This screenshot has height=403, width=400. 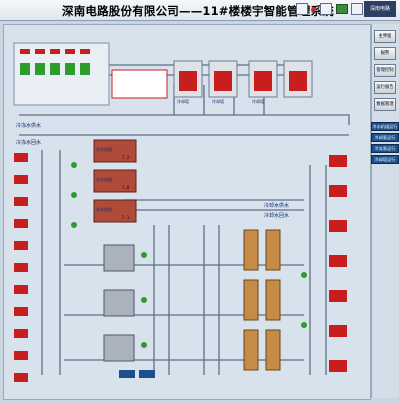 I want to click on info-box, so click(x=139, y=84).